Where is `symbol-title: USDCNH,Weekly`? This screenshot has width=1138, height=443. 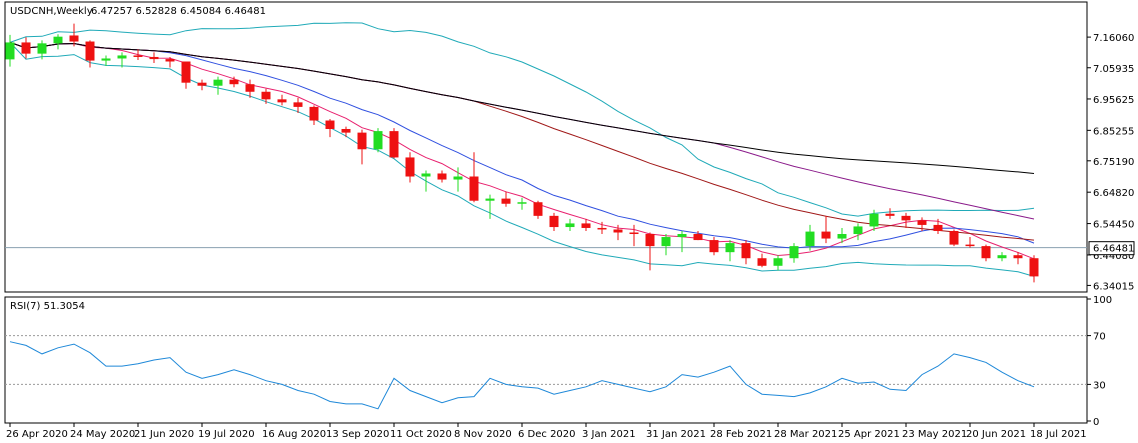
symbol-title: USDCNH,Weekly is located at coordinates (51, 11).